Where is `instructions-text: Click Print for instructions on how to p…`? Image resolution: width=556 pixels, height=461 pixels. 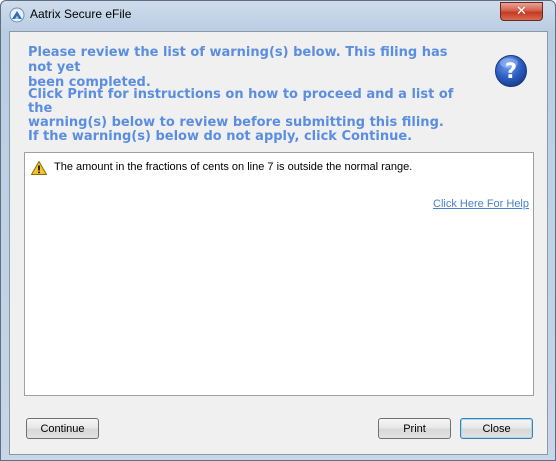 instructions-text: Click Print for instructions on how to p… is located at coordinates (241, 115).